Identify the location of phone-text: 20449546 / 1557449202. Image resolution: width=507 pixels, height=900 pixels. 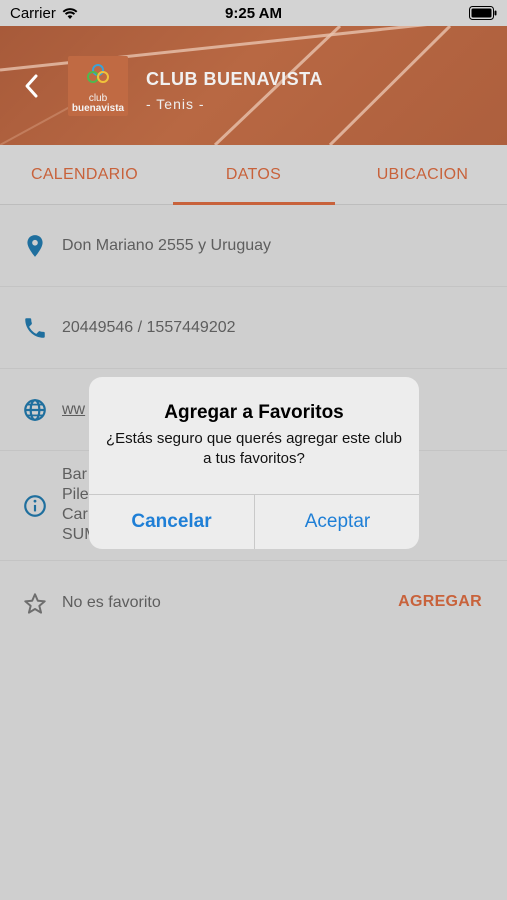
(149, 327).